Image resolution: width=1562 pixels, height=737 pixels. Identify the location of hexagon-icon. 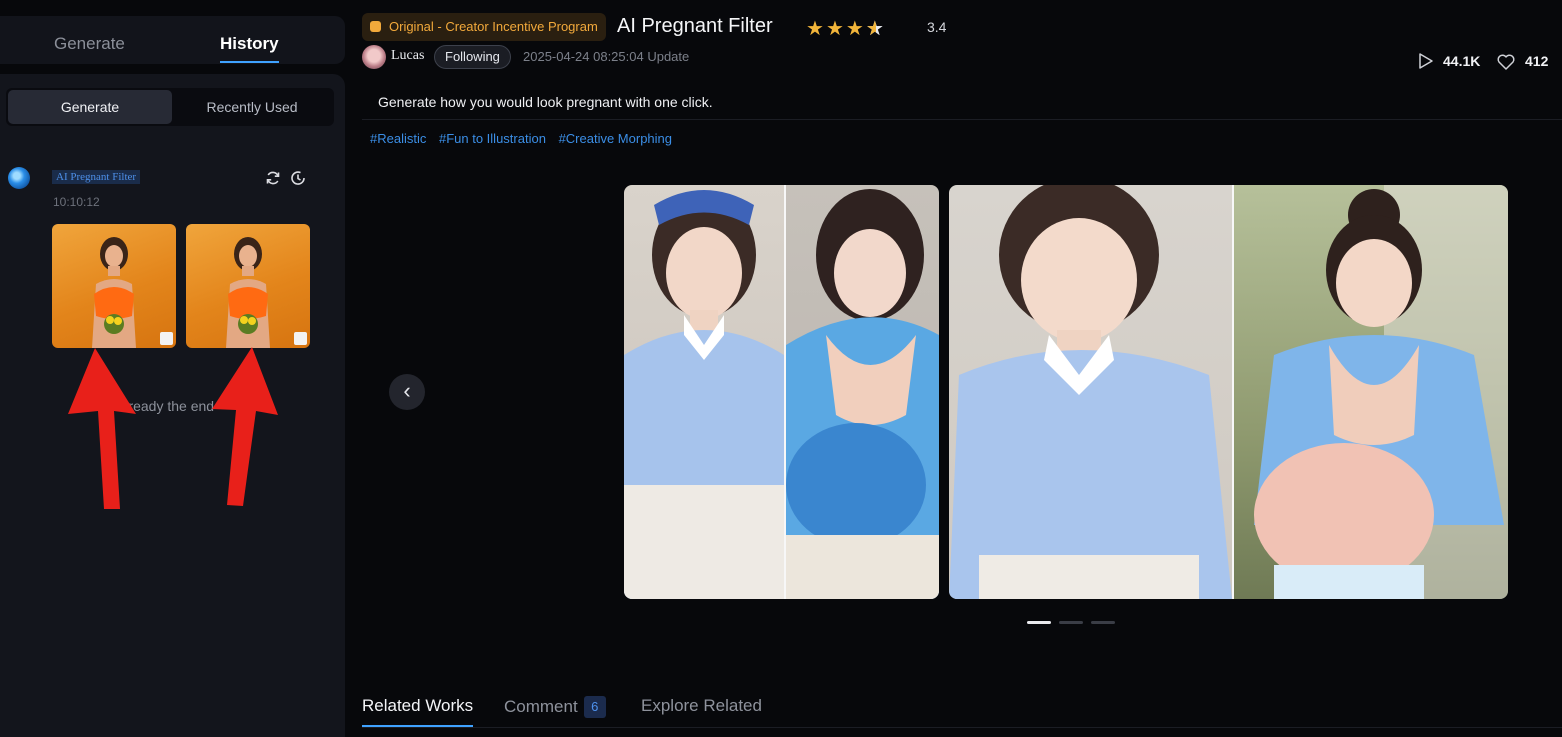
(375, 26).